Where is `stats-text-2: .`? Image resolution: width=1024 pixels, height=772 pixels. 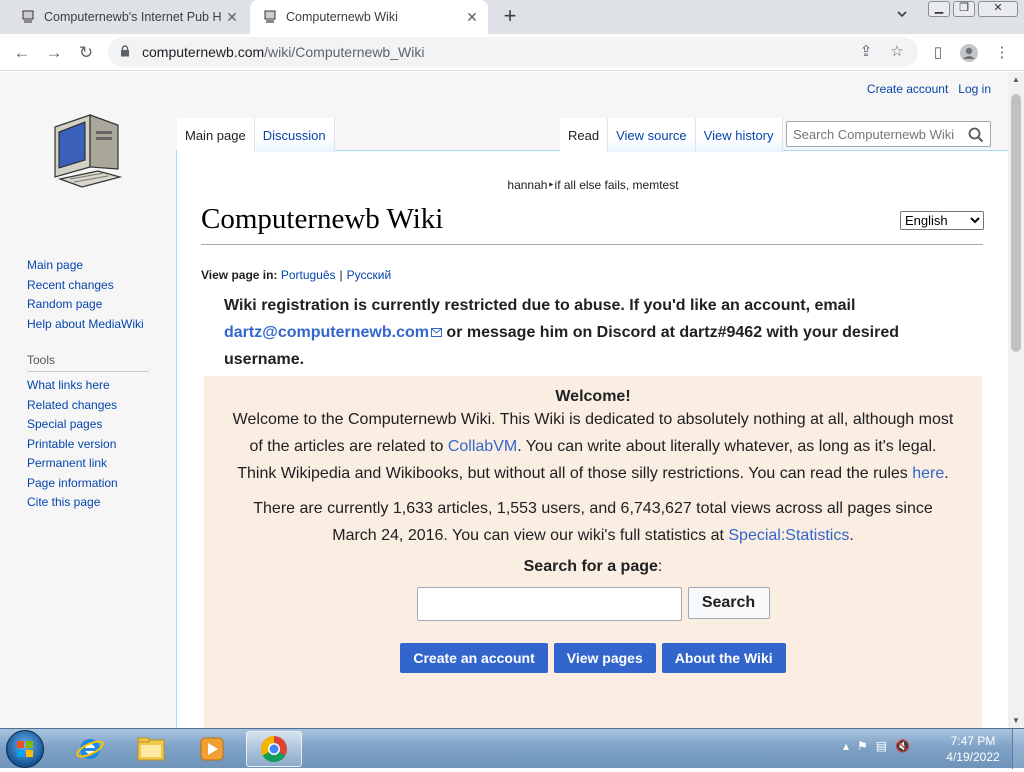
stats-text-2: . is located at coordinates (851, 535).